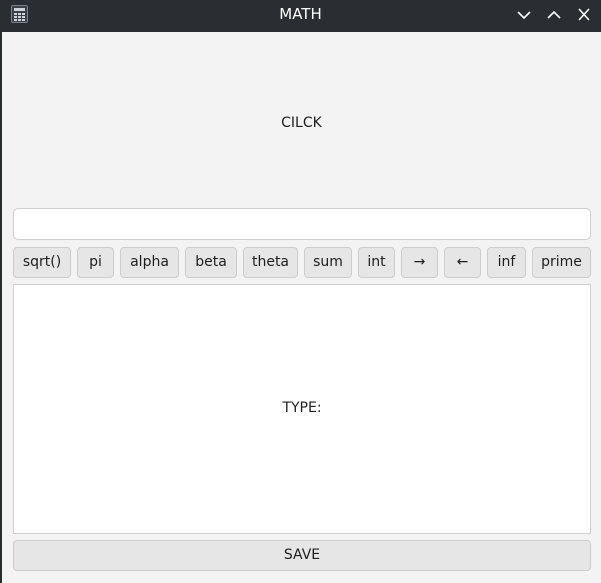 The height and width of the screenshot is (583, 601). Describe the element at coordinates (524, 15) in the screenshot. I see `minimize-icon` at that location.